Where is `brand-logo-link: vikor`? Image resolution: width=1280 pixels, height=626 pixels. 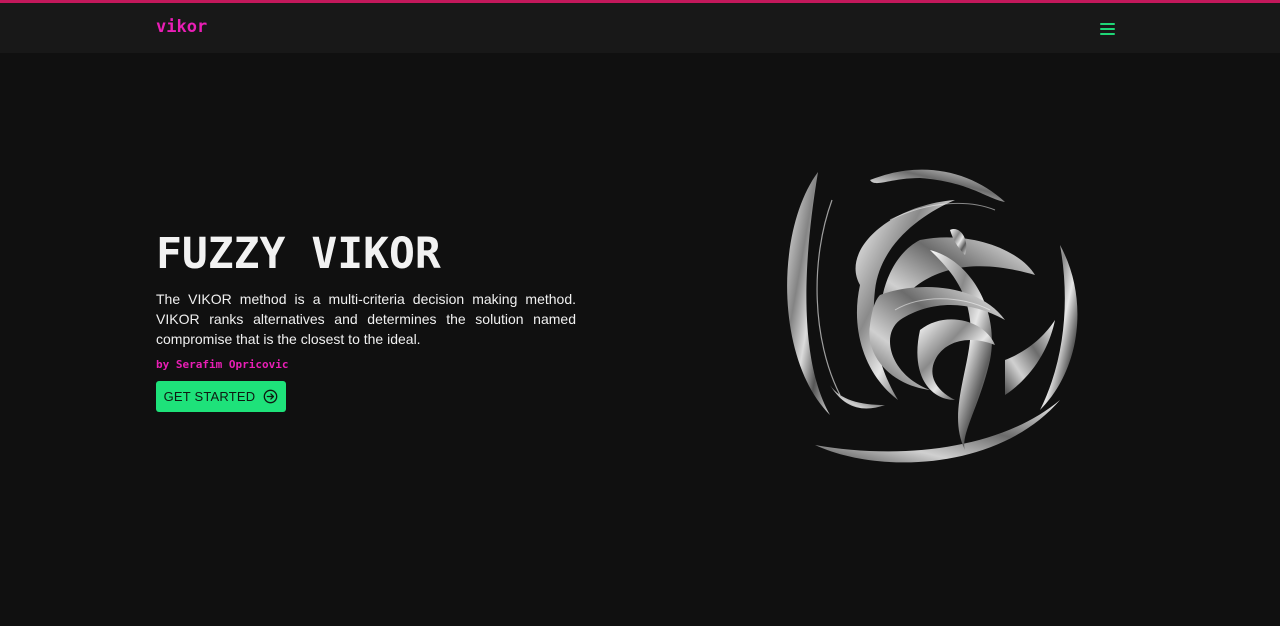
brand-logo-link: vikor is located at coordinates (181, 27).